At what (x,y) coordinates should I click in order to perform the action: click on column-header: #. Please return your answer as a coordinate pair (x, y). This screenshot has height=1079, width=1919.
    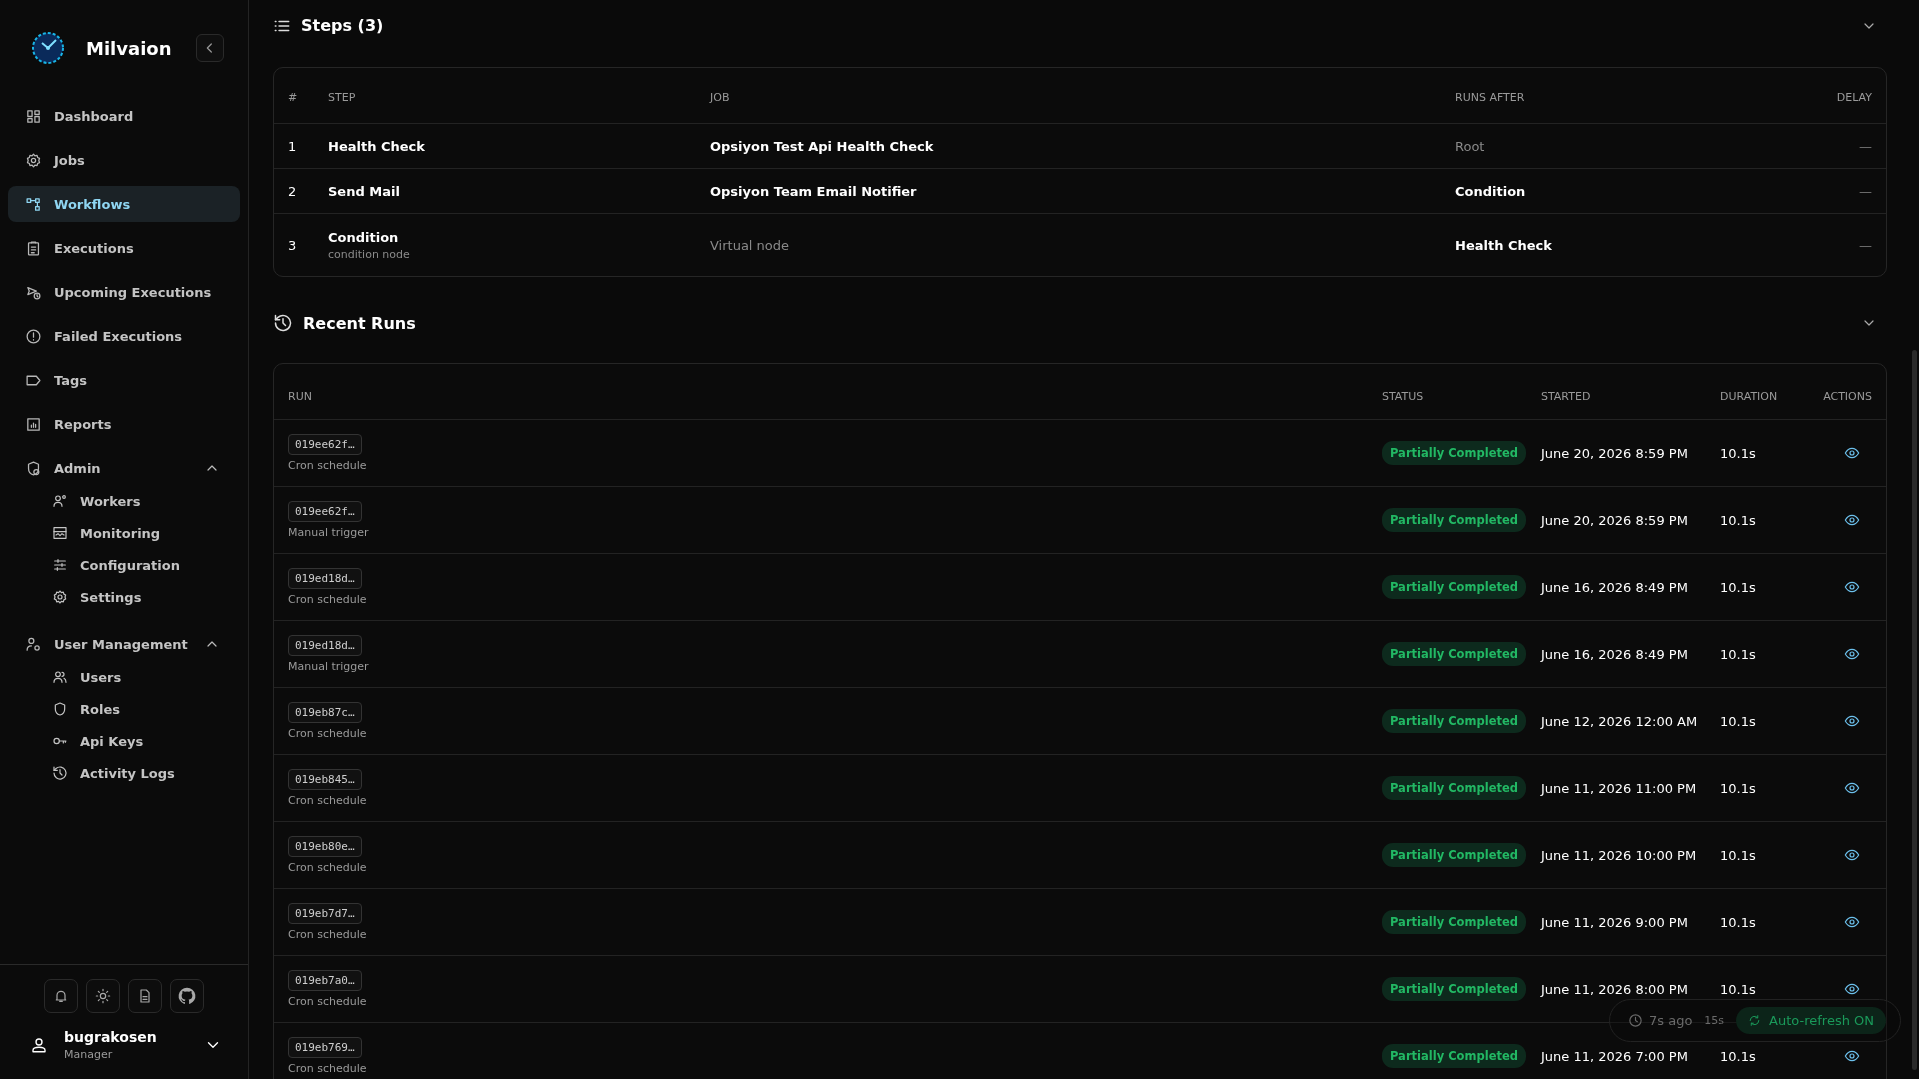
    Looking at the image, I should click on (293, 97).